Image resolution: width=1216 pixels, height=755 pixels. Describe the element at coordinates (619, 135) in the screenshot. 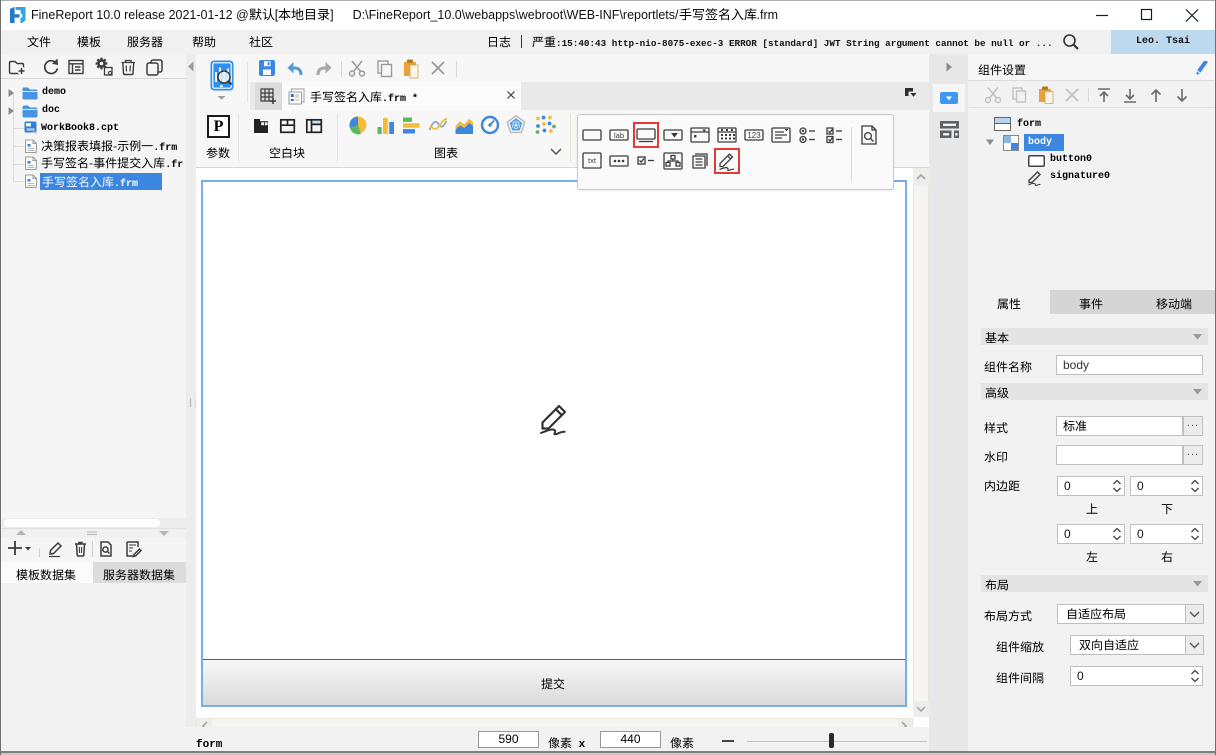

I see `svg-text: lab` at that location.